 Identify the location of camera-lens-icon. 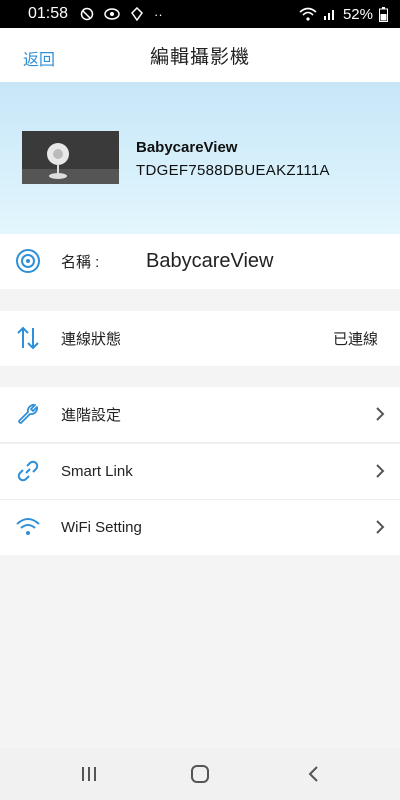
(28, 261).